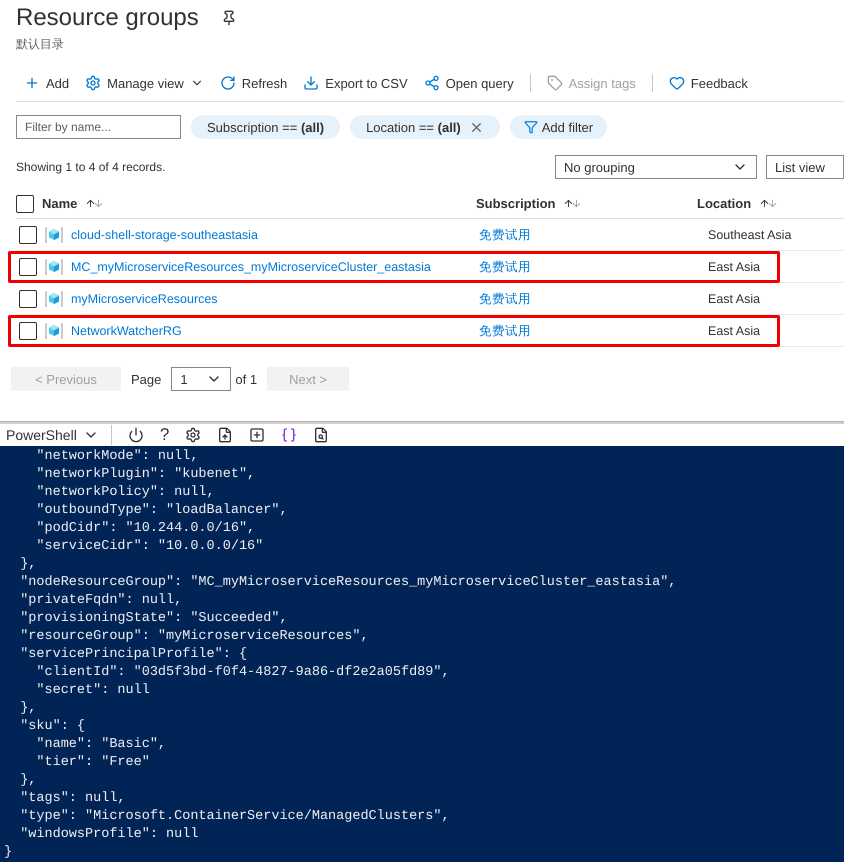  I want to click on toolbar-button: Add, so click(47, 83).